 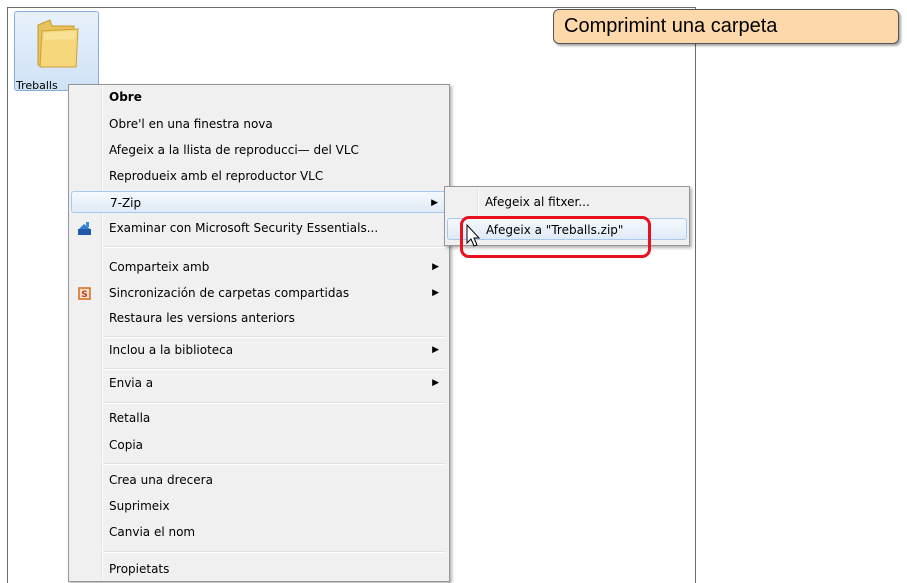 I want to click on security-essentials-icon, so click(x=84, y=228).